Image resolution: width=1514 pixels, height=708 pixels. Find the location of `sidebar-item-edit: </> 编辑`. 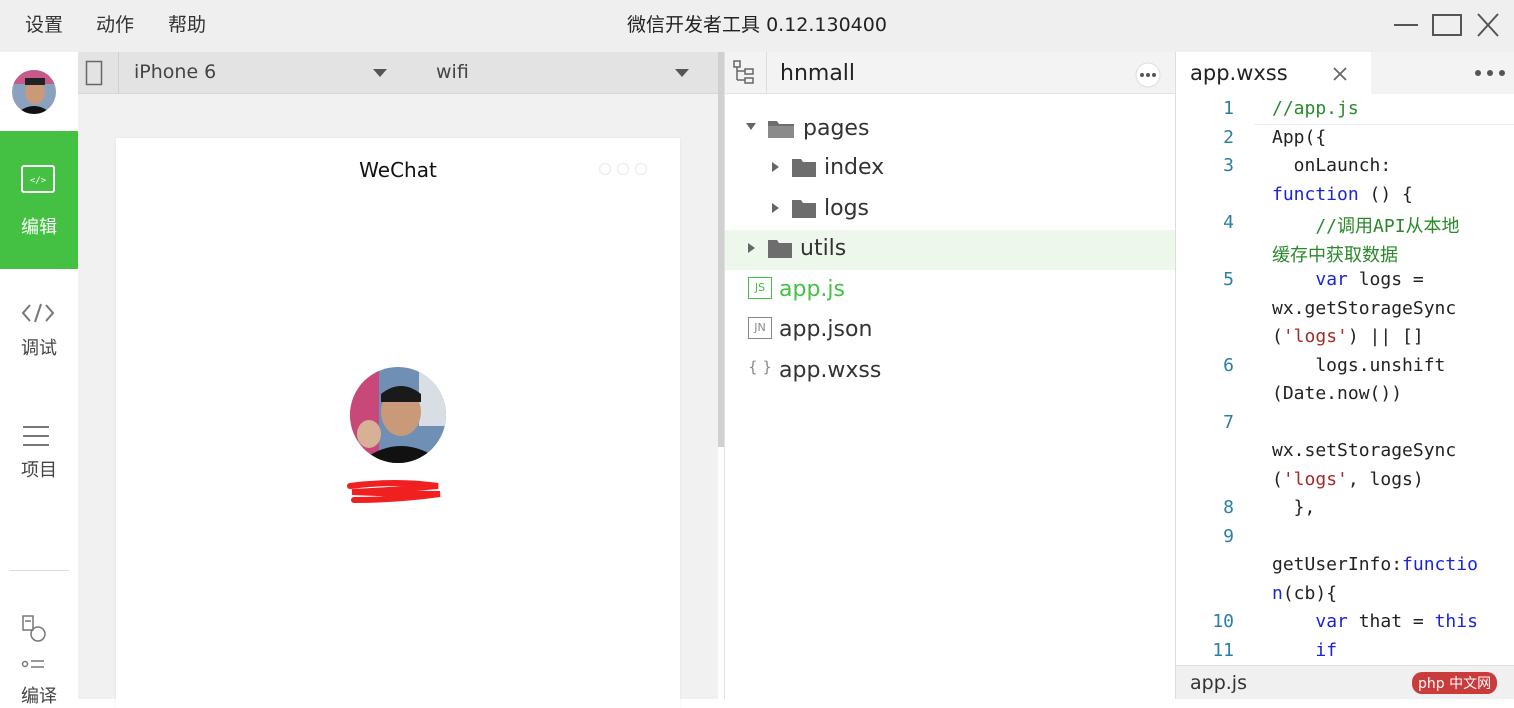

sidebar-item-edit: </> 编辑 is located at coordinates (39, 200).